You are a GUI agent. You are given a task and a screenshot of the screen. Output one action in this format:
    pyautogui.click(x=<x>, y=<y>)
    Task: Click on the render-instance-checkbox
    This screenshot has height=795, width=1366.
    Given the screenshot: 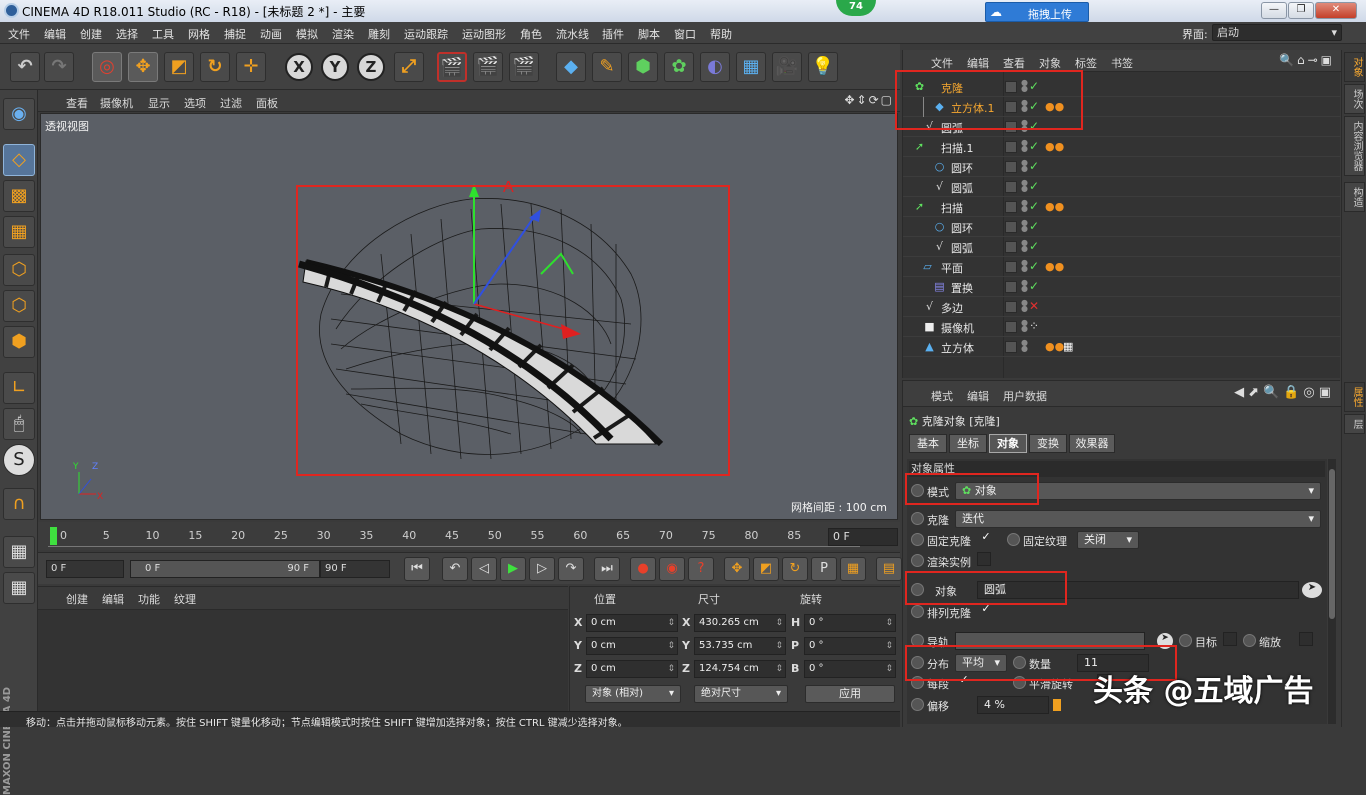 What is the action you would take?
    pyautogui.click(x=984, y=559)
    